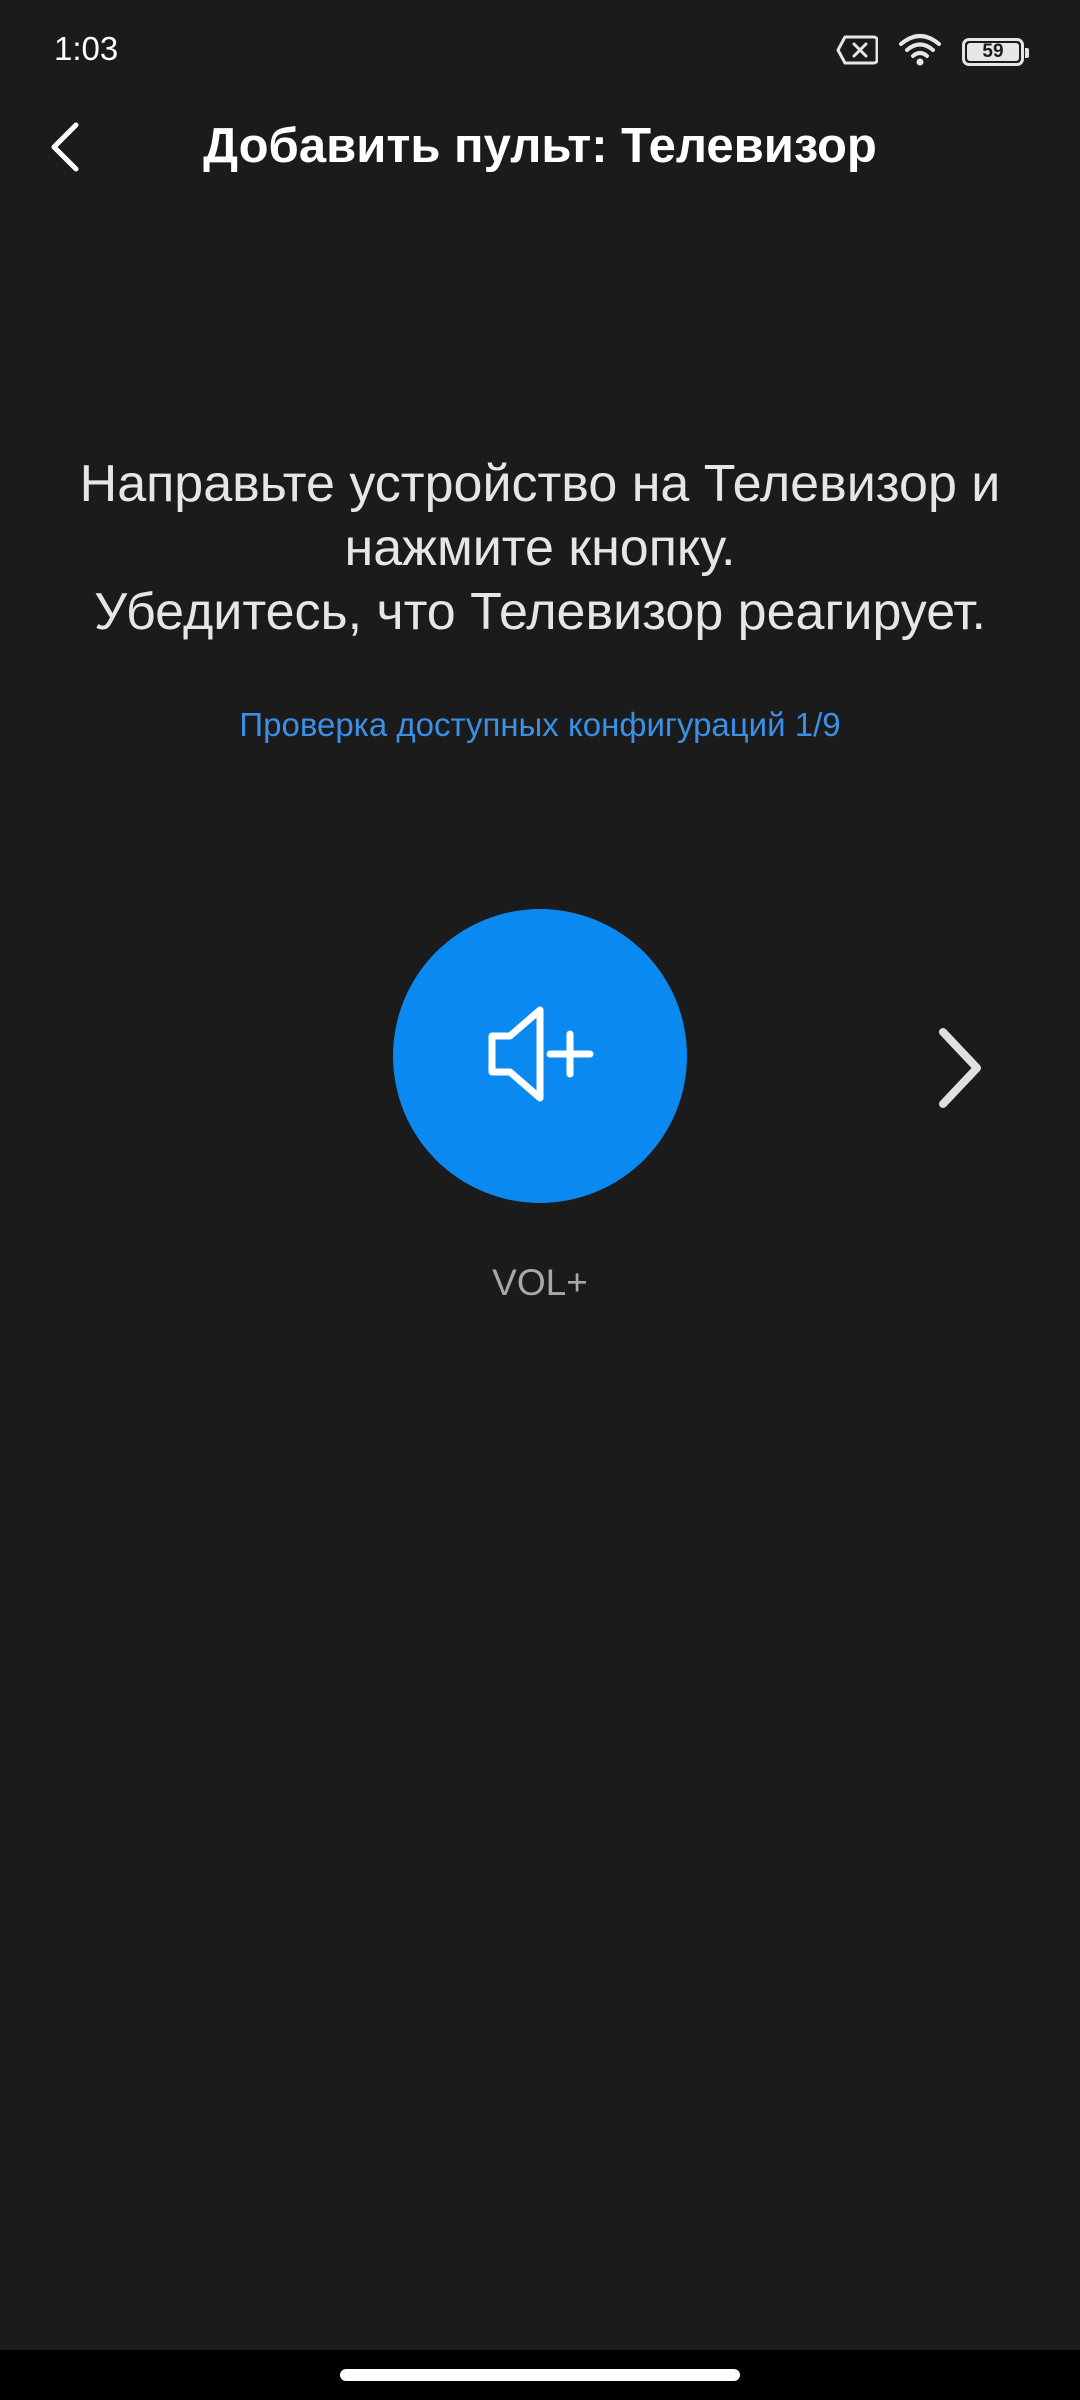 The width and height of the screenshot is (1080, 2400). I want to click on progress-text: Проверка доступных конфигураций 1/9, so click(540, 724).